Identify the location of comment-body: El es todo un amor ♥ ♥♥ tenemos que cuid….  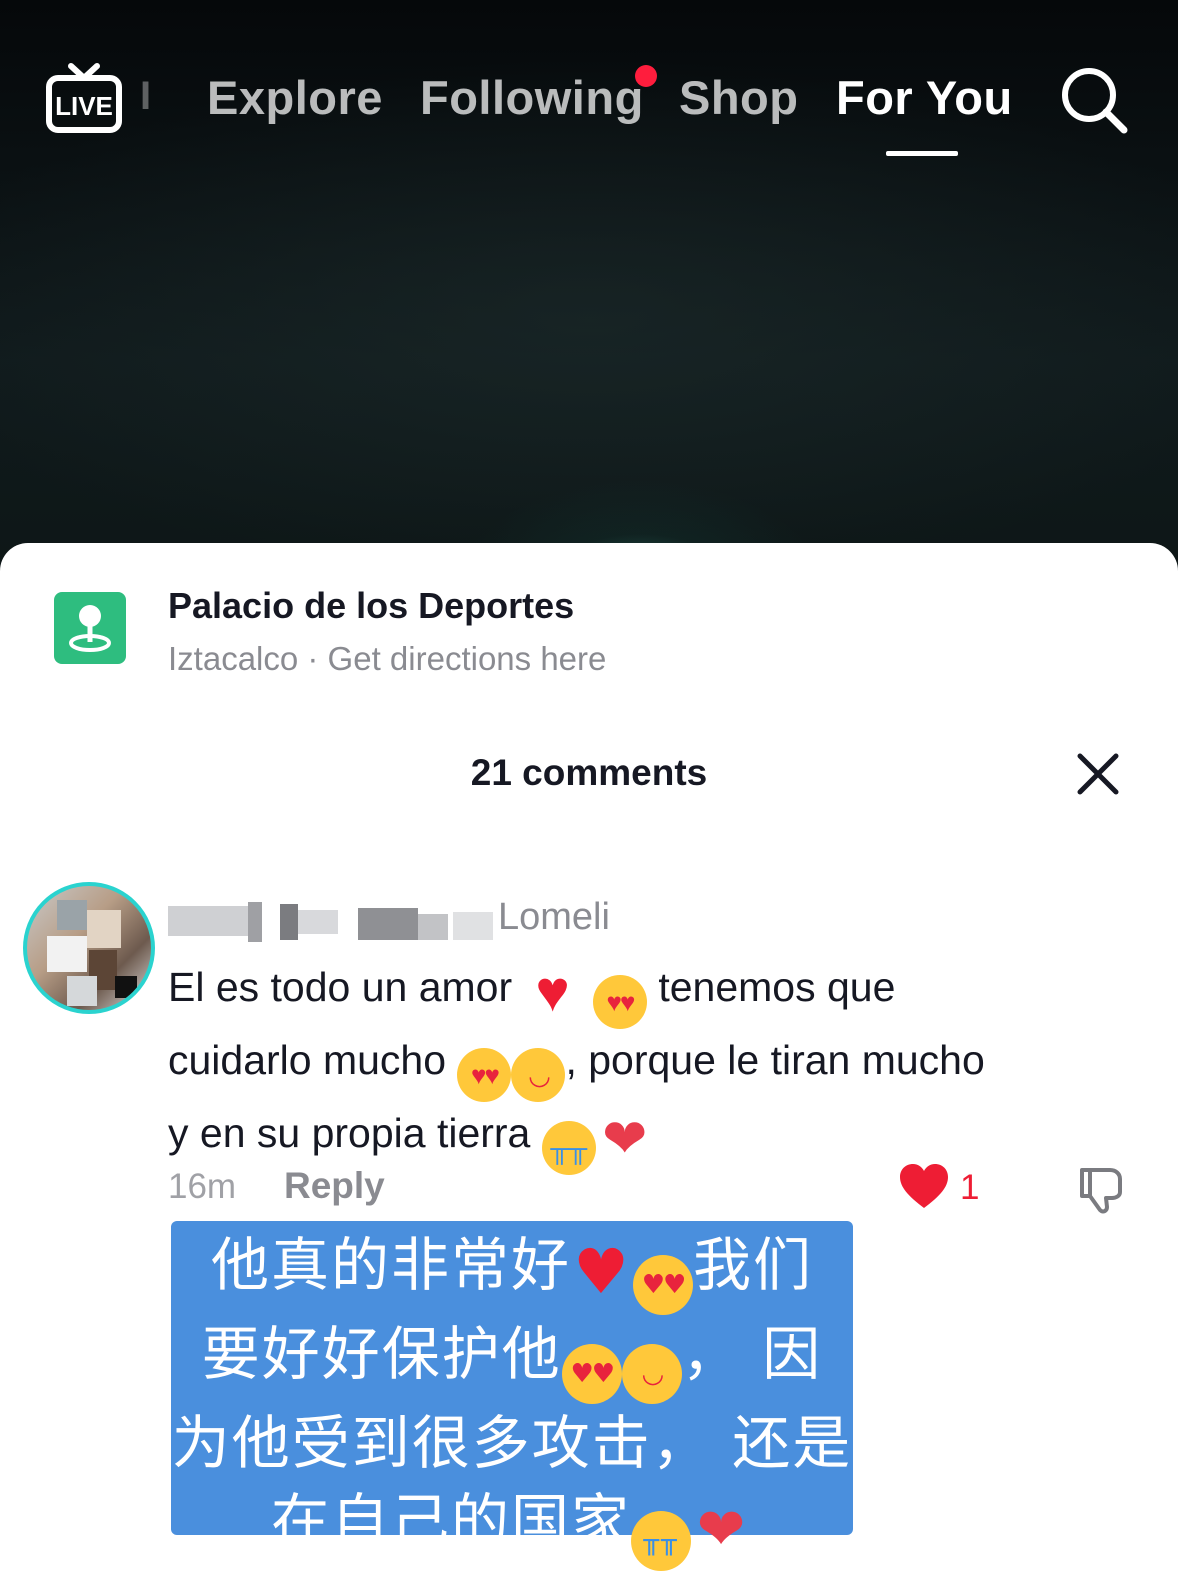
(658, 1065).